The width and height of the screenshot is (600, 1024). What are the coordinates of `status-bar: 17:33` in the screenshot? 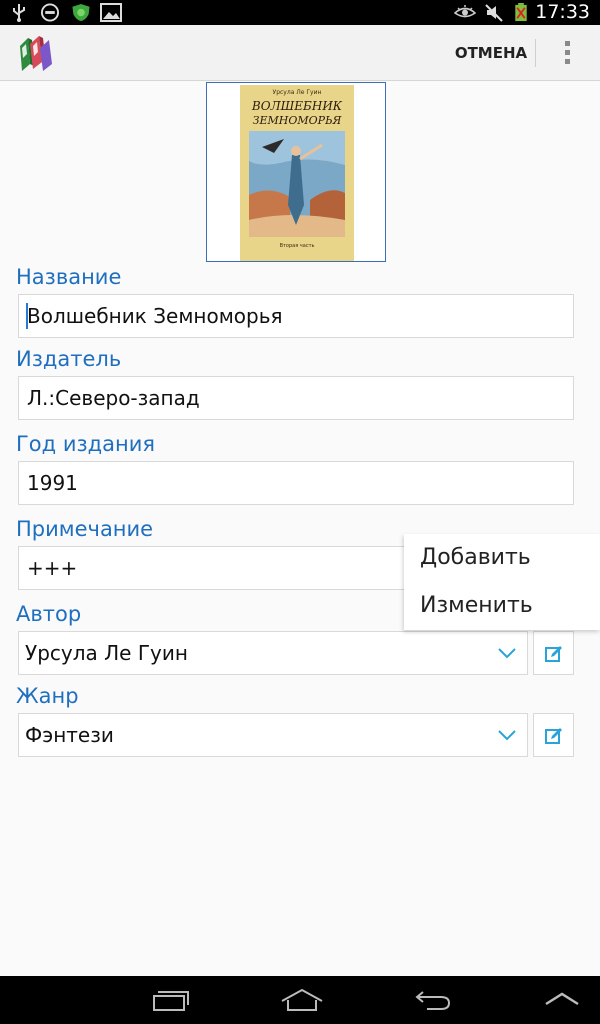 It's located at (300, 12).